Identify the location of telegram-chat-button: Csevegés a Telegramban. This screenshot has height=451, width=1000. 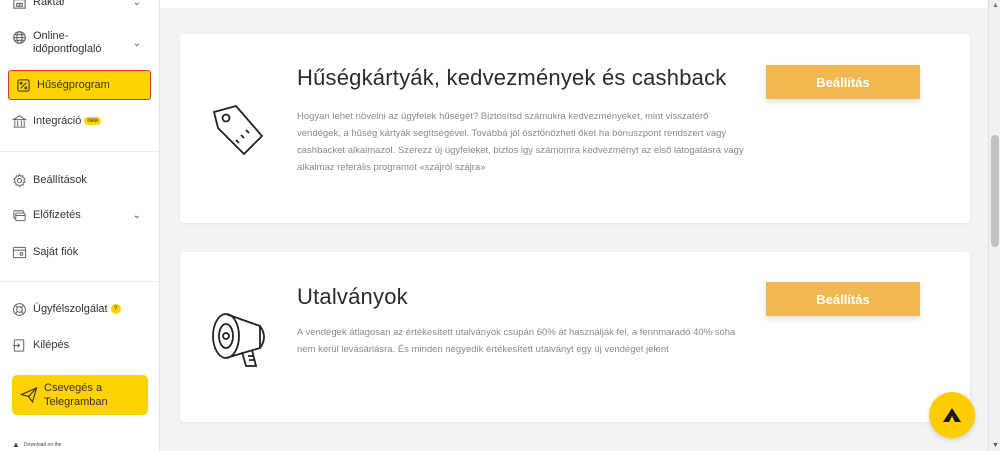
(80, 395).